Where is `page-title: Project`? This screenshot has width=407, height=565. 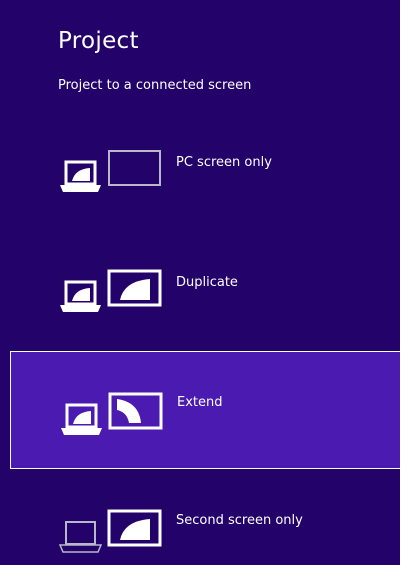
page-title: Project is located at coordinates (98, 41).